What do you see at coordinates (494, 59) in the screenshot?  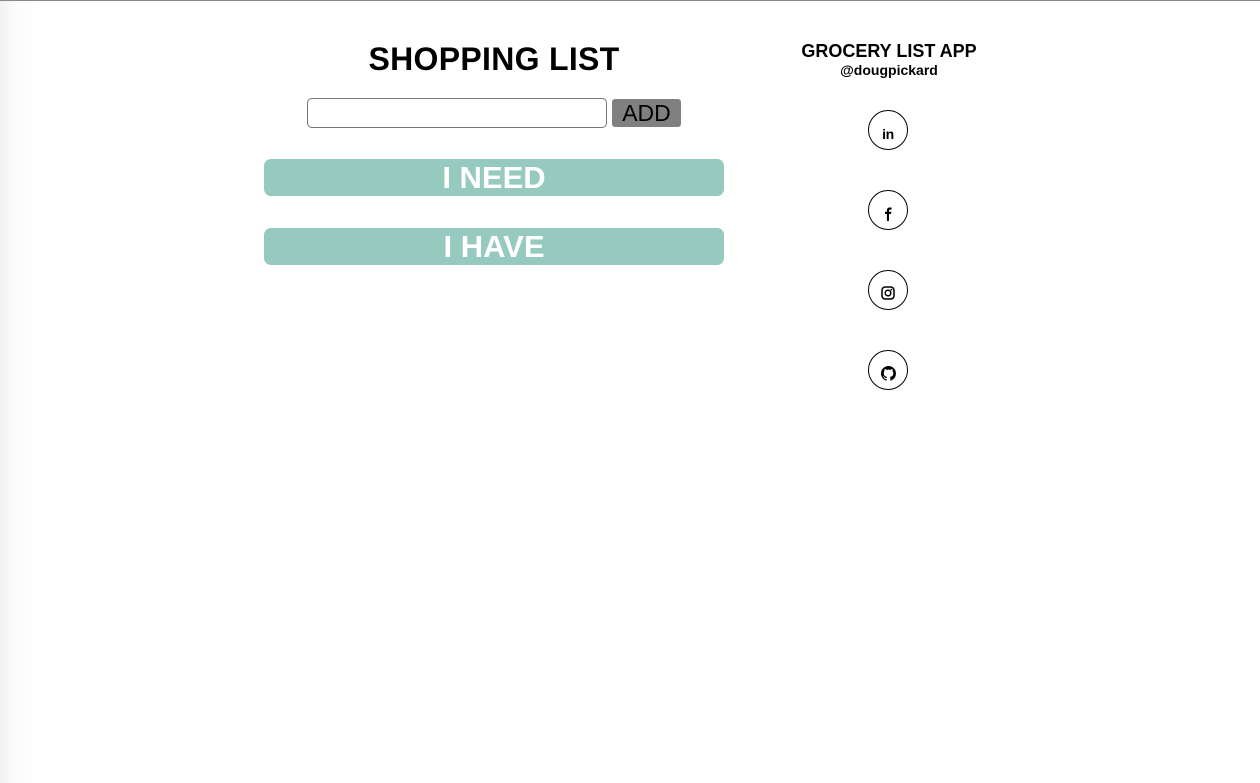 I see `page-title: SHOPPING LIST` at bounding box center [494, 59].